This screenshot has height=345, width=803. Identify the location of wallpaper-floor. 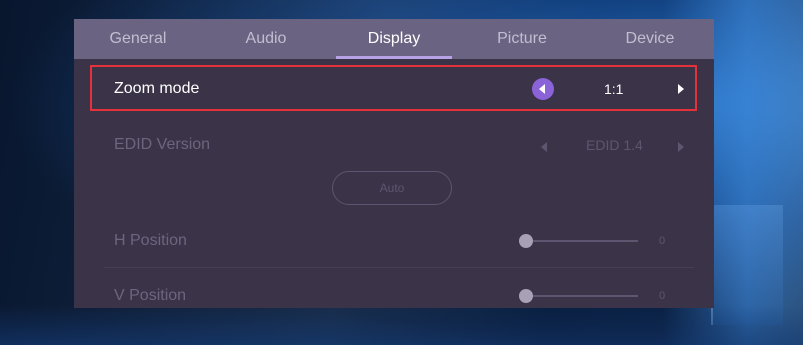
(401, 325).